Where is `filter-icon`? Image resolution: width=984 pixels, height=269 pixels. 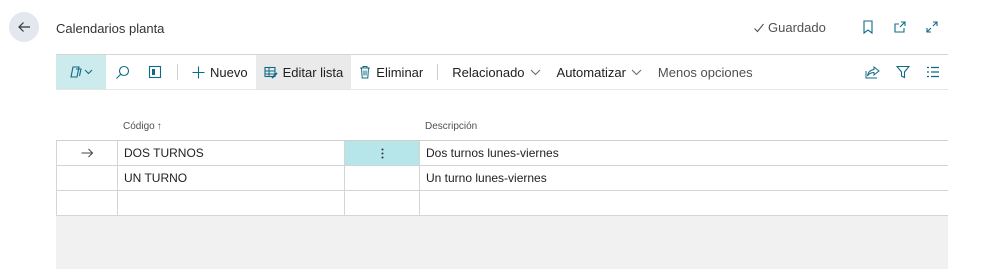 filter-icon is located at coordinates (903, 72).